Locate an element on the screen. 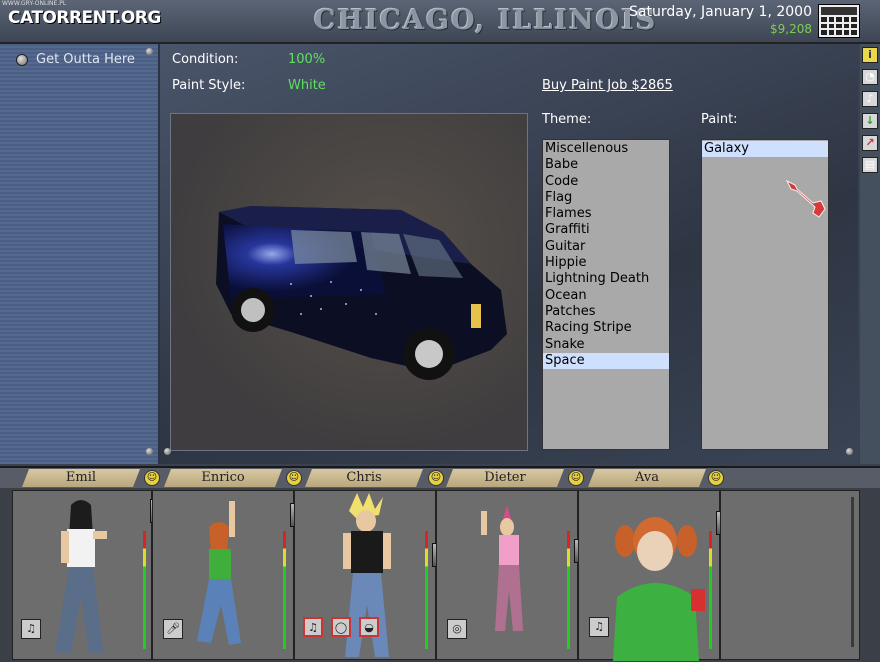 The image size is (880, 662). band-member-tabs: Emil ☺ Enrico ☺ Chris ☺ Dieter ☺ Ava ☺ is located at coordinates (440, 478).